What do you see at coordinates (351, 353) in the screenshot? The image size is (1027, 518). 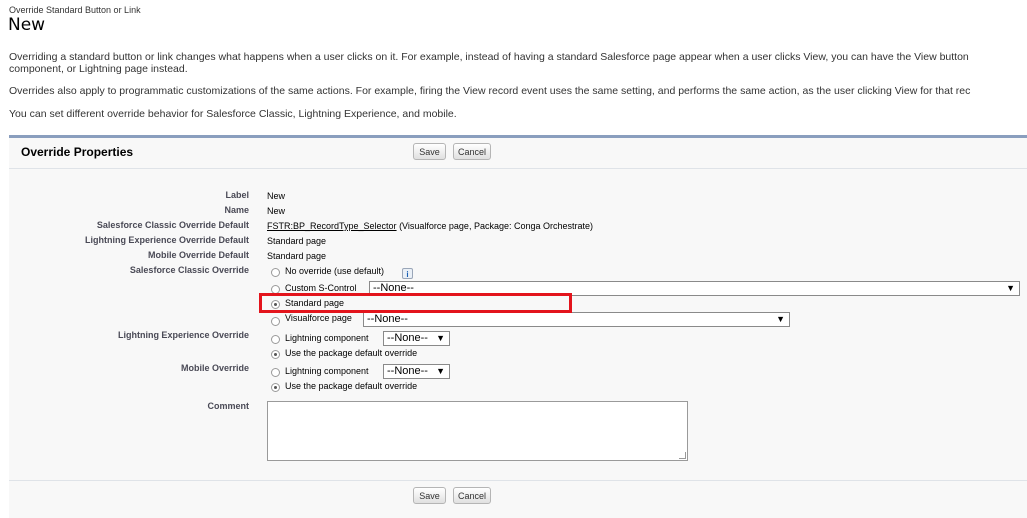 I see `radio-package-default-label: Use the package default override` at bounding box center [351, 353].